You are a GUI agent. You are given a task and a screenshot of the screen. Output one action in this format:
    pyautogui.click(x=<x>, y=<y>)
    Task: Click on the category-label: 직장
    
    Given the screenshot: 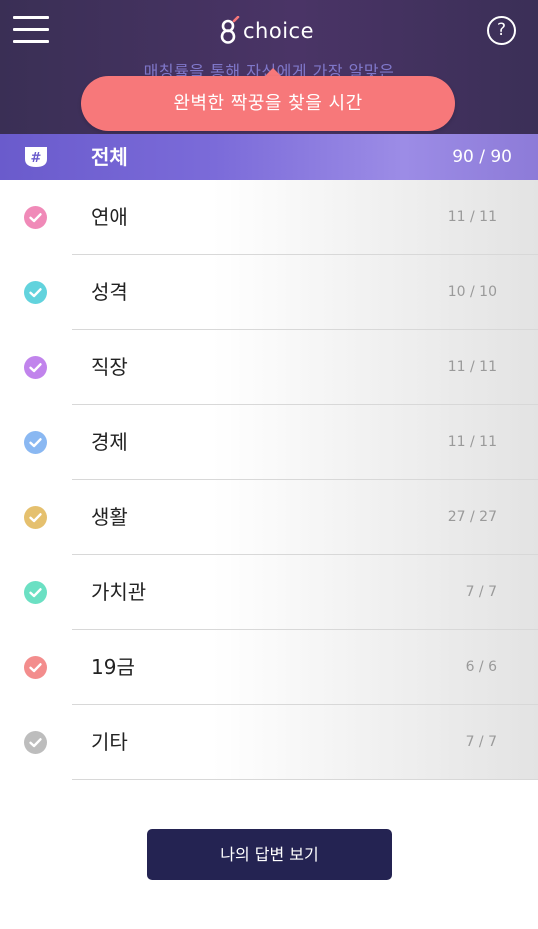 What is the action you would take?
    pyautogui.click(x=109, y=367)
    